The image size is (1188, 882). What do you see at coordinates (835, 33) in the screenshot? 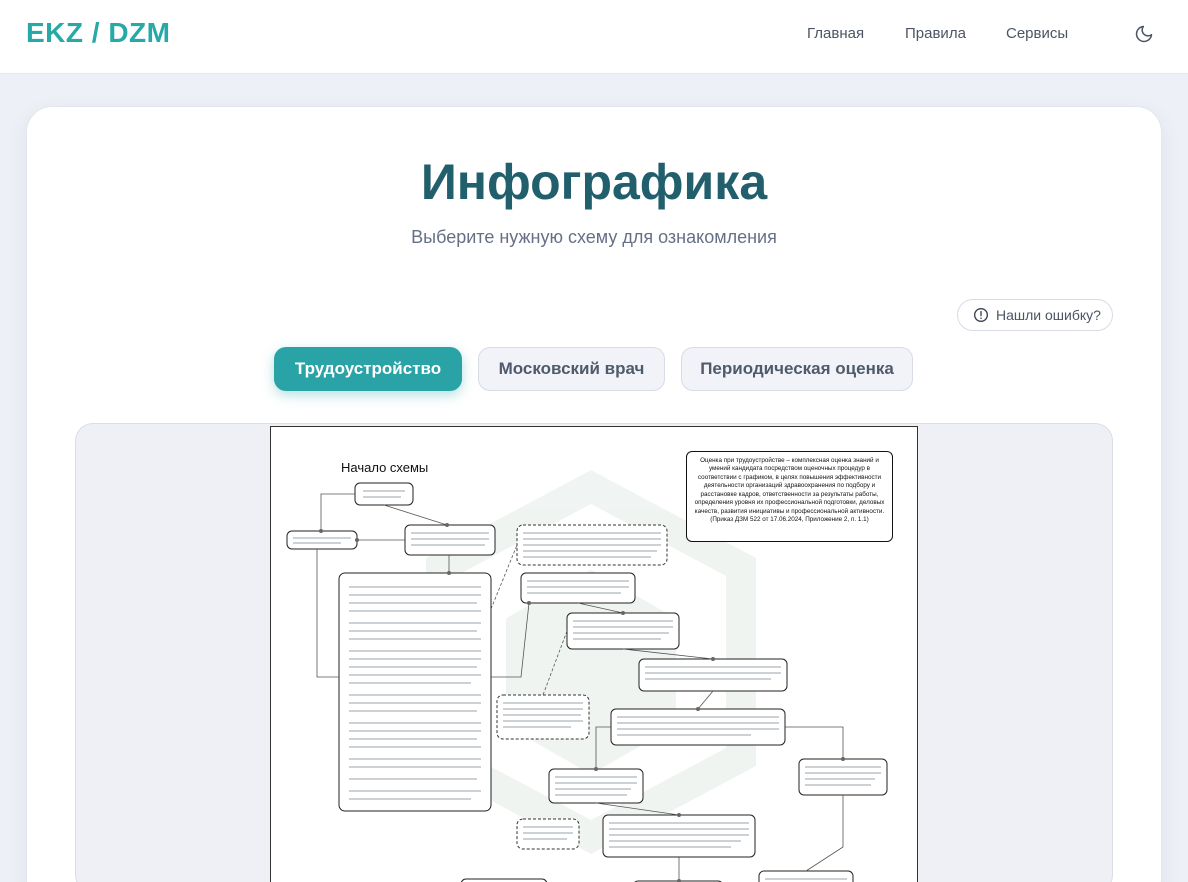
I see `nav-link-home: Главная` at bounding box center [835, 33].